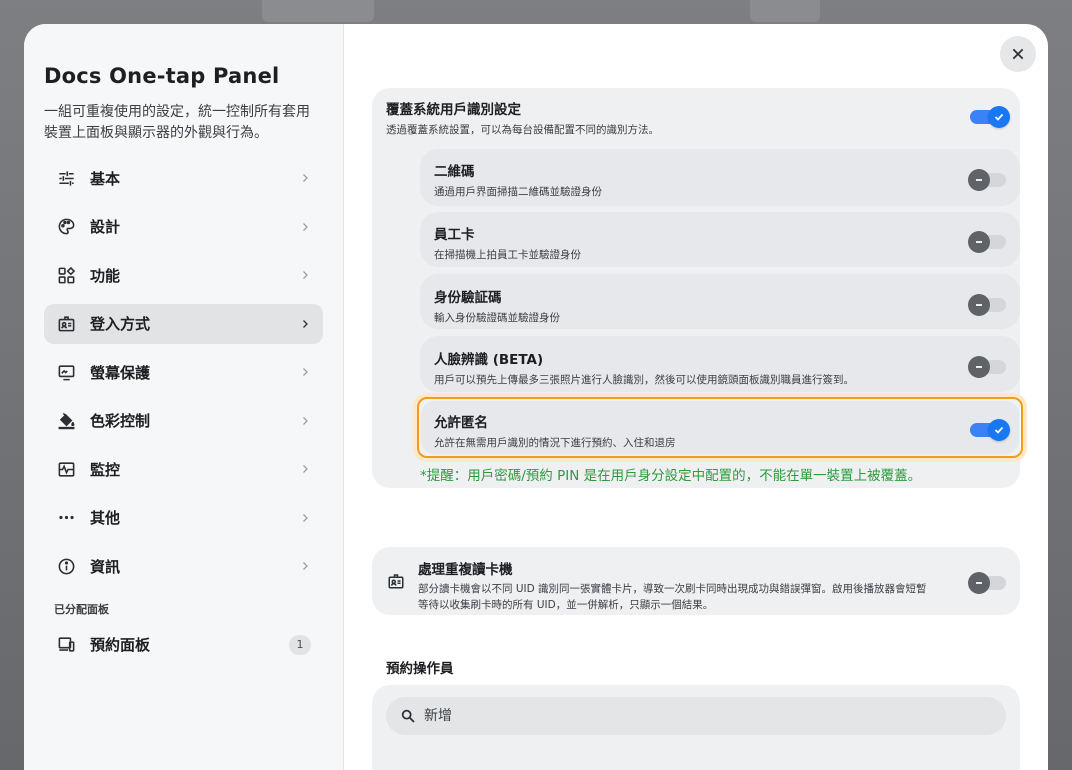  What do you see at coordinates (81, 609) in the screenshot?
I see `assigned-panels-heading: 已分配面板` at bounding box center [81, 609].